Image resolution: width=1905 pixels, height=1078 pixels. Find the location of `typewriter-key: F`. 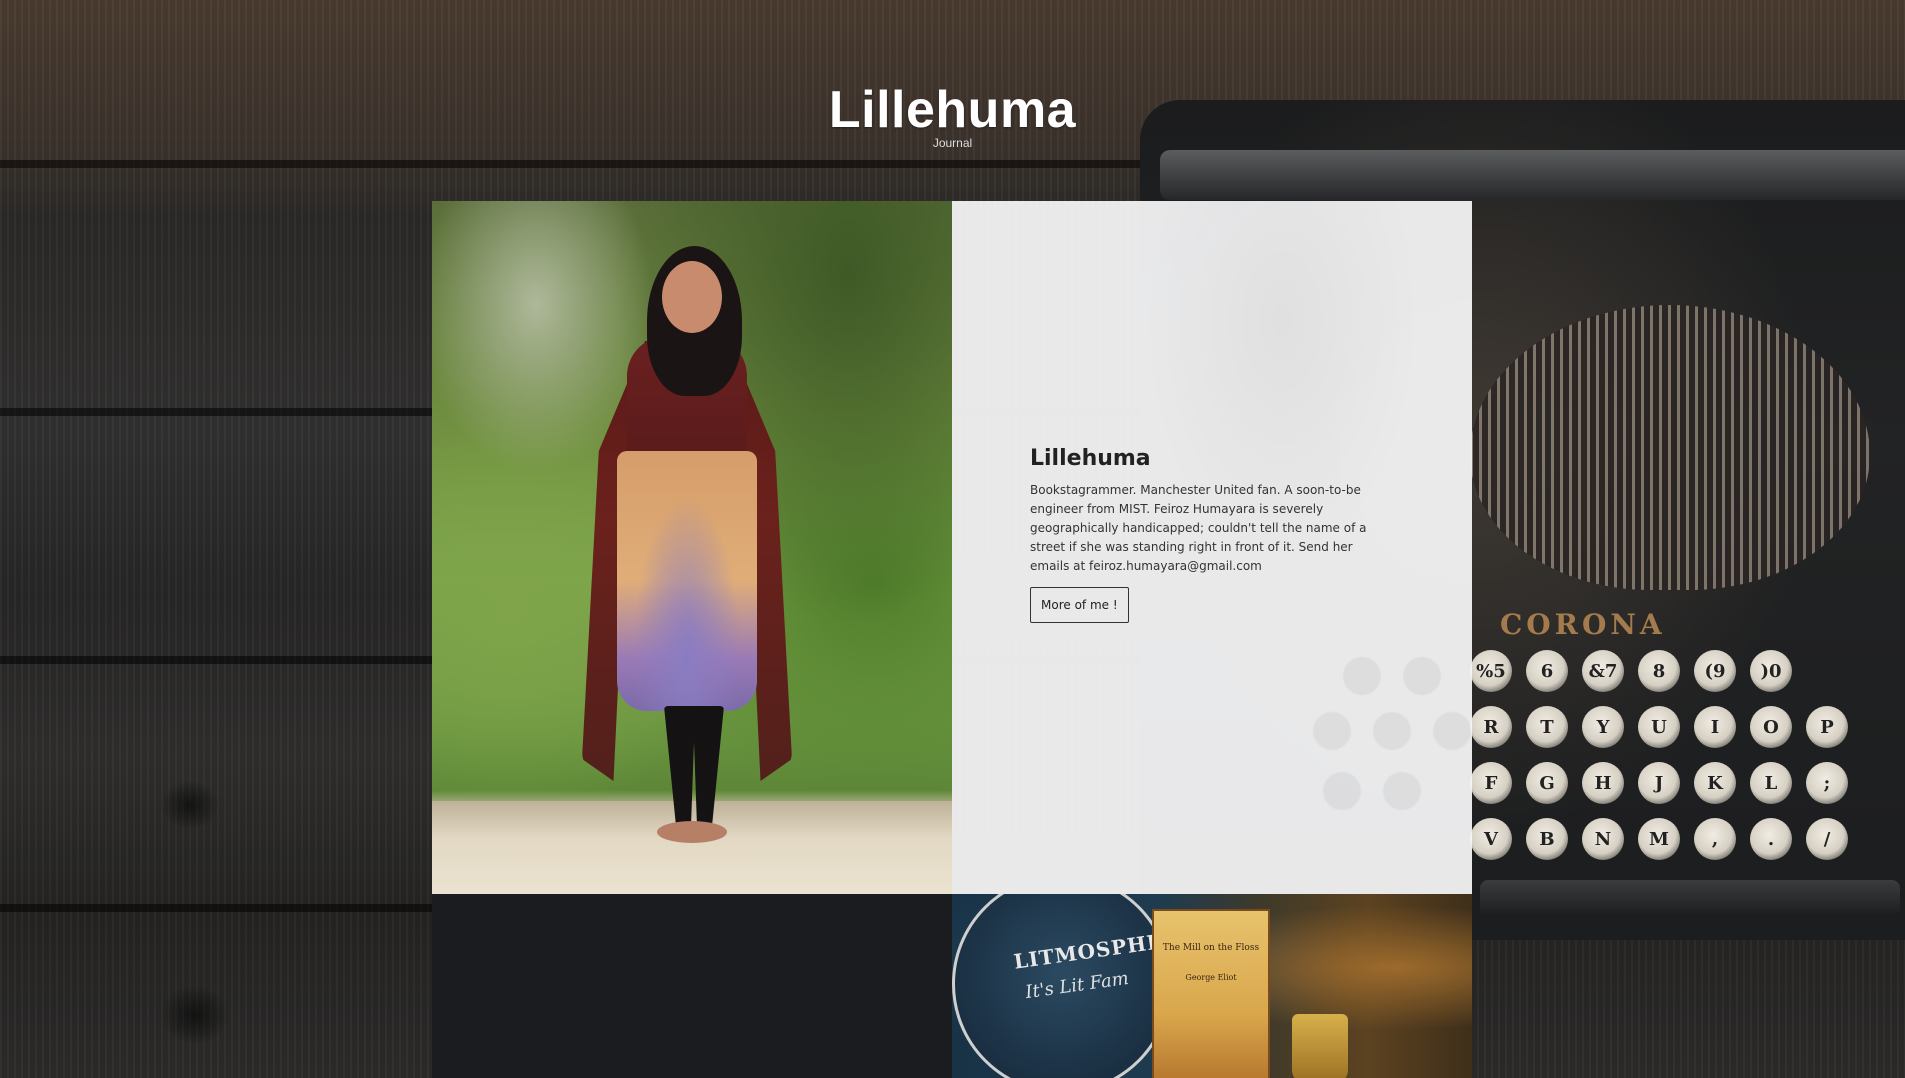

typewriter-key: F is located at coordinates (1491, 783).